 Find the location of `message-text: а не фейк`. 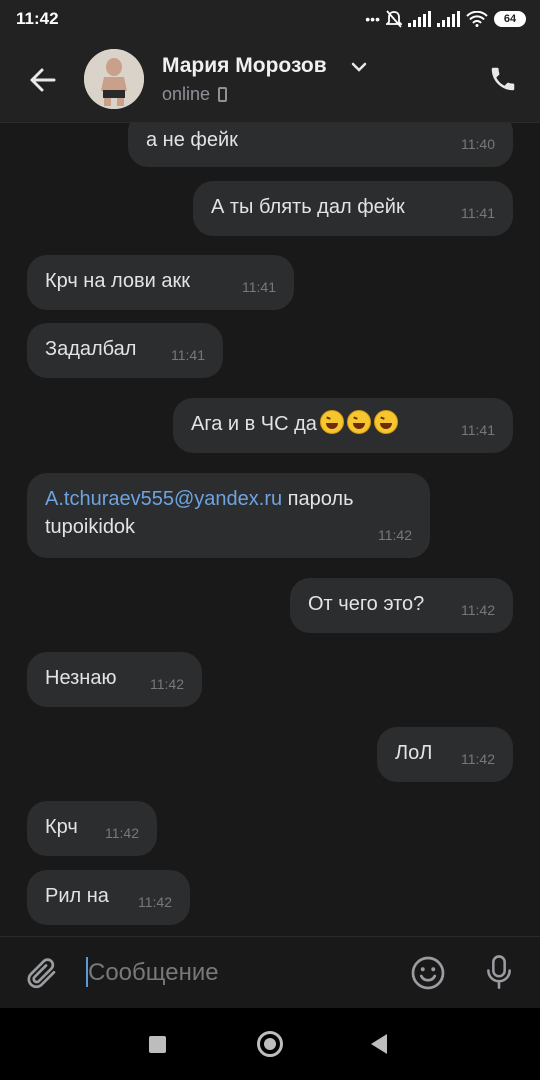

message-text: а не фейк is located at coordinates (192, 140).